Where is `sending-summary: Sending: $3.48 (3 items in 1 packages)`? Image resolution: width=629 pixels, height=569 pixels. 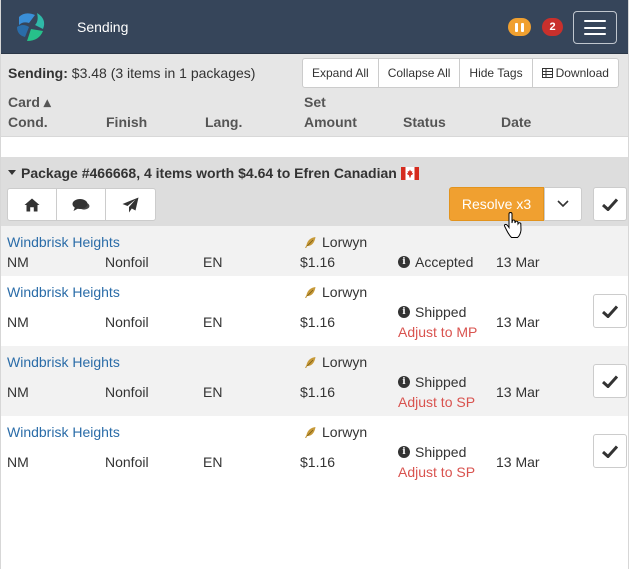 sending-summary: Sending: $3.48 (3 items in 1 packages) is located at coordinates (131, 73).